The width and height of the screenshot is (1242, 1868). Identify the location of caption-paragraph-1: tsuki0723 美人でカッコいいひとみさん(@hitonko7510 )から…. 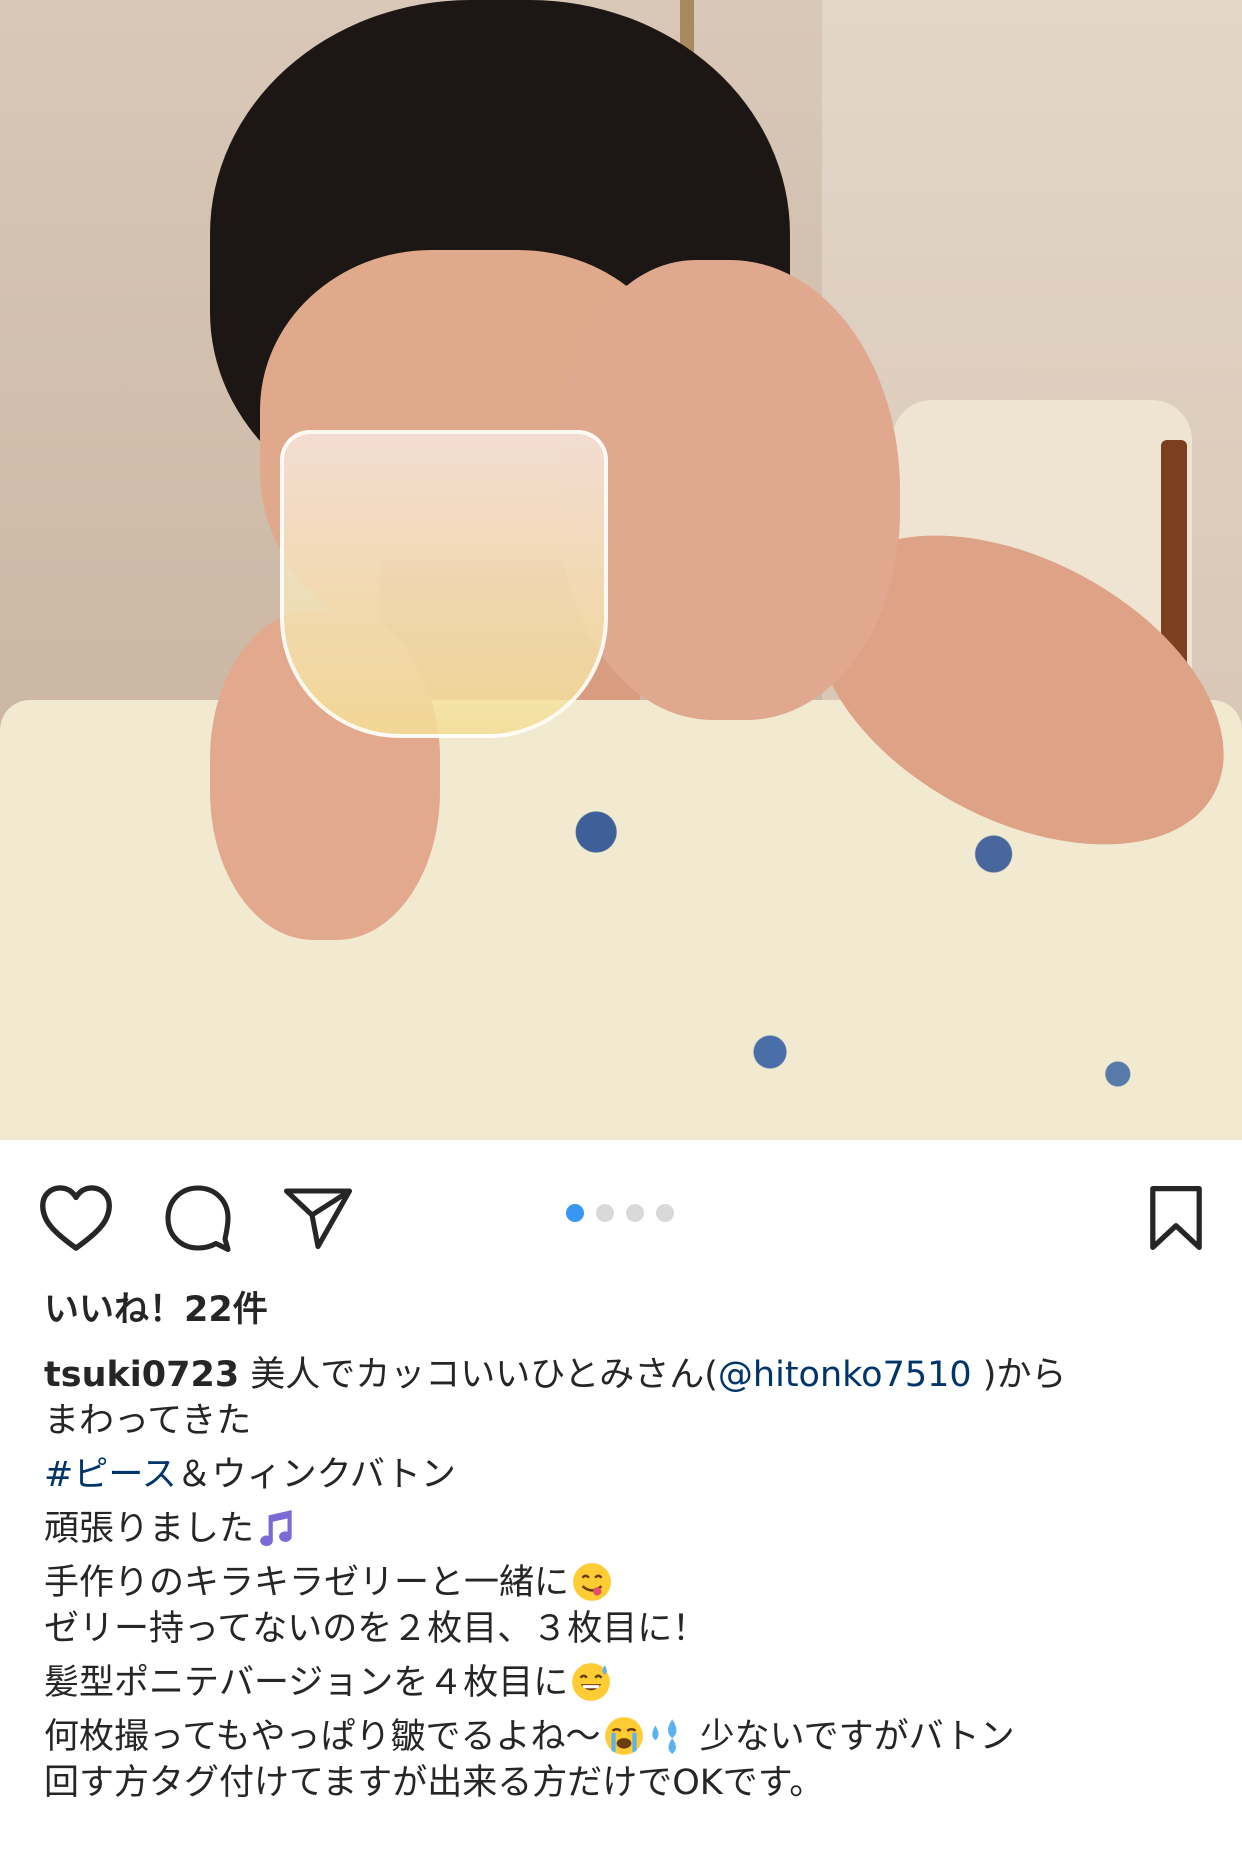
(624, 1398).